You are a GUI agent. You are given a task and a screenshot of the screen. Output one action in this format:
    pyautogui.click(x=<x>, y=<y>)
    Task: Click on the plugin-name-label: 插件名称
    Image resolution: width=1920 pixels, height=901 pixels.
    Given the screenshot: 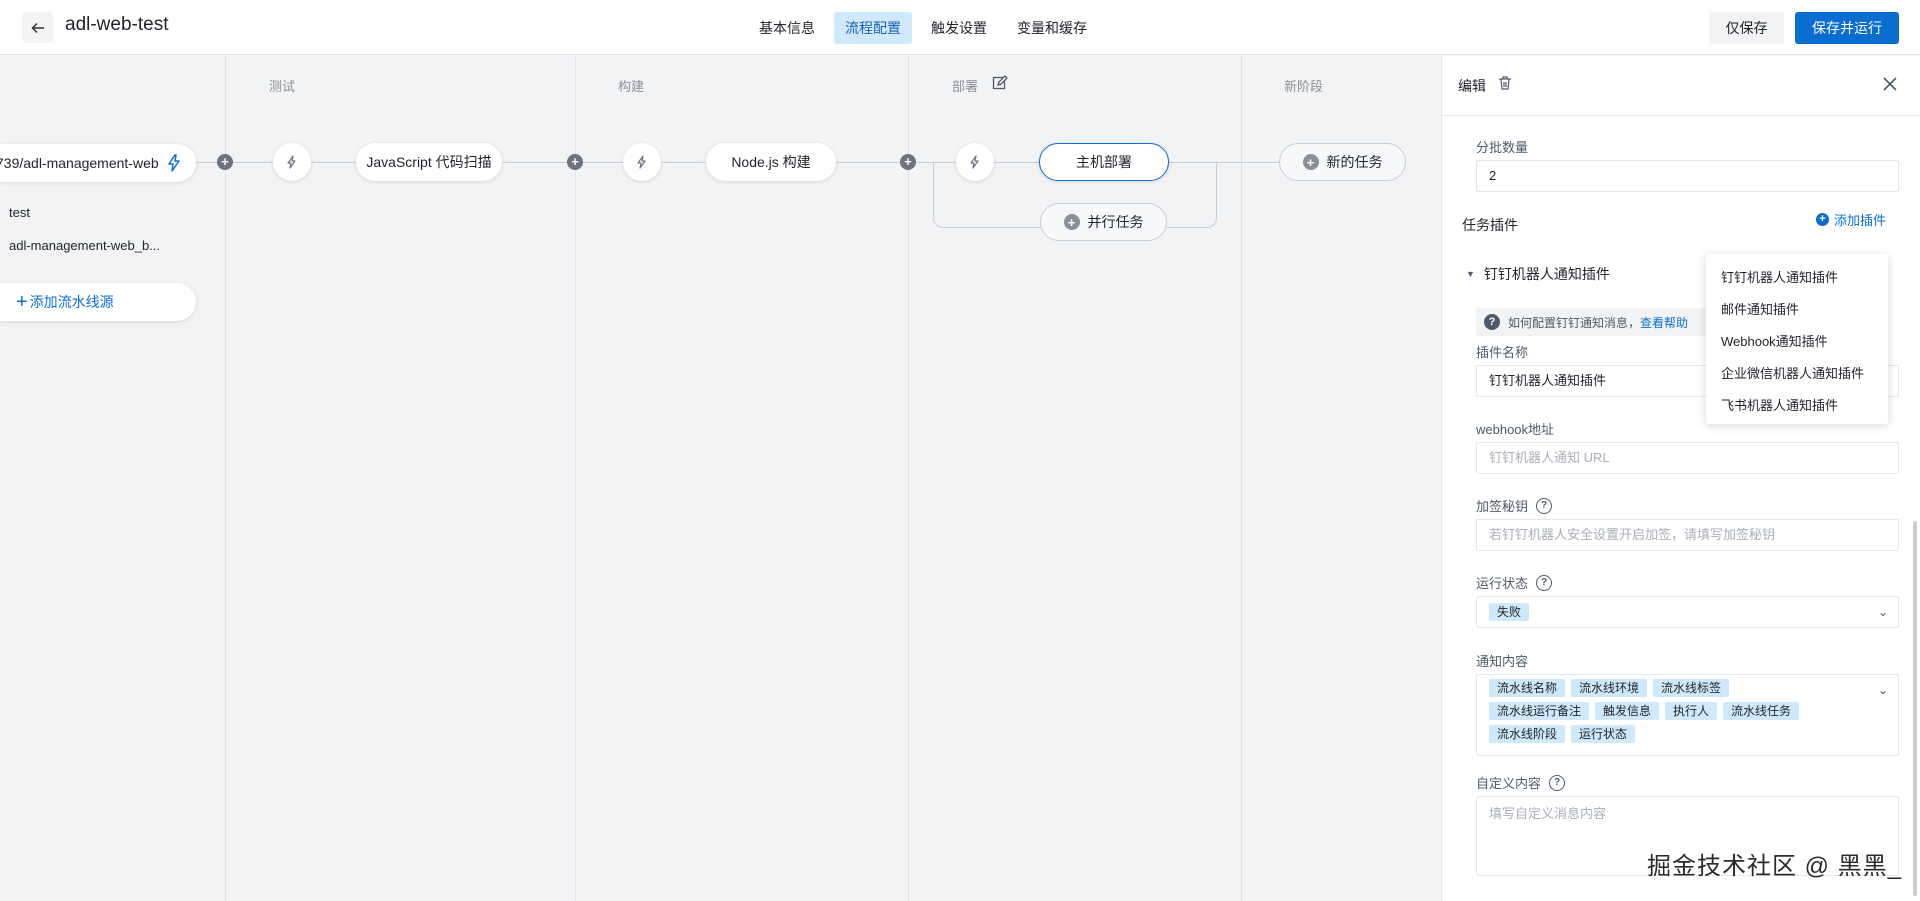 What is the action you would take?
    pyautogui.click(x=1502, y=352)
    